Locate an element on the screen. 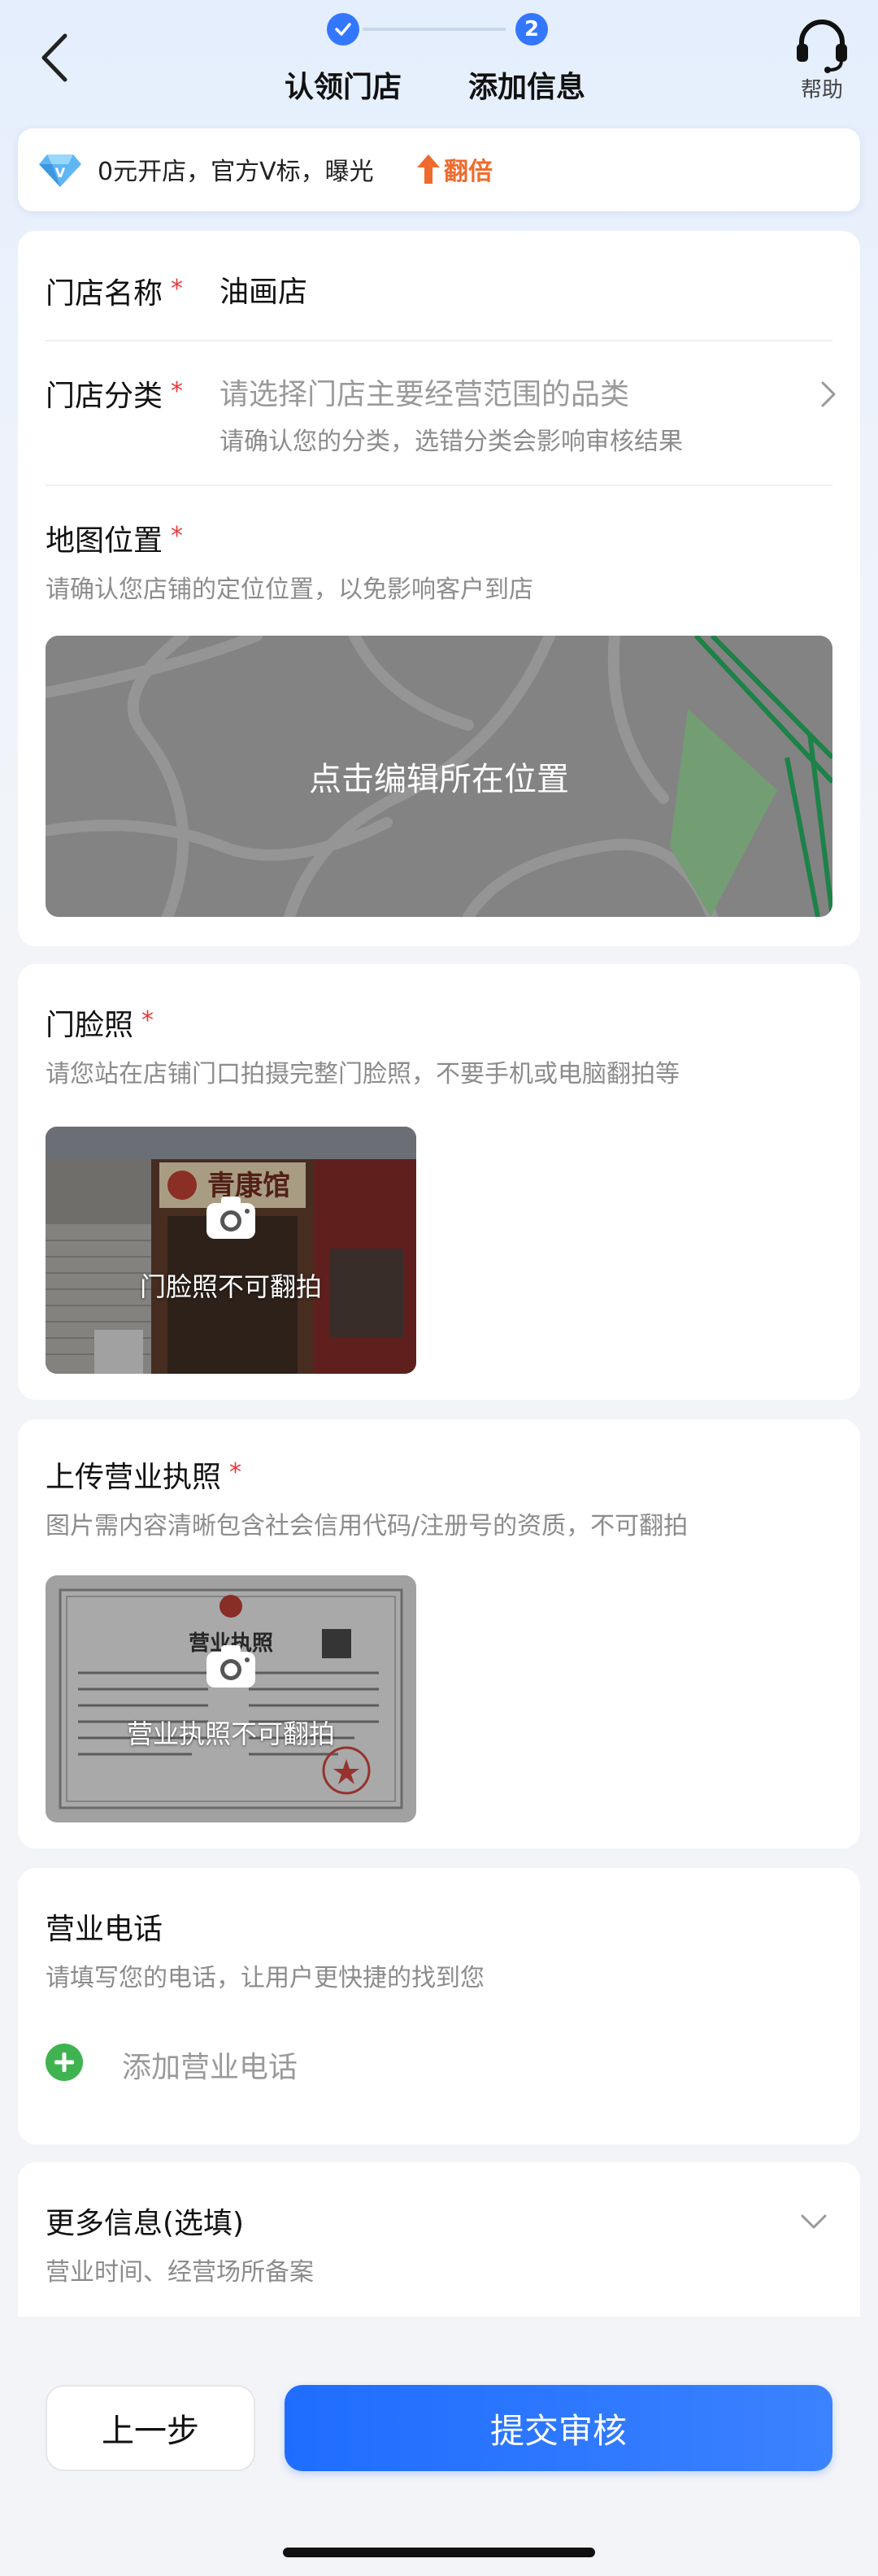 This screenshot has height=2576, width=878. step-2-label: 添加信息 is located at coordinates (527, 87).